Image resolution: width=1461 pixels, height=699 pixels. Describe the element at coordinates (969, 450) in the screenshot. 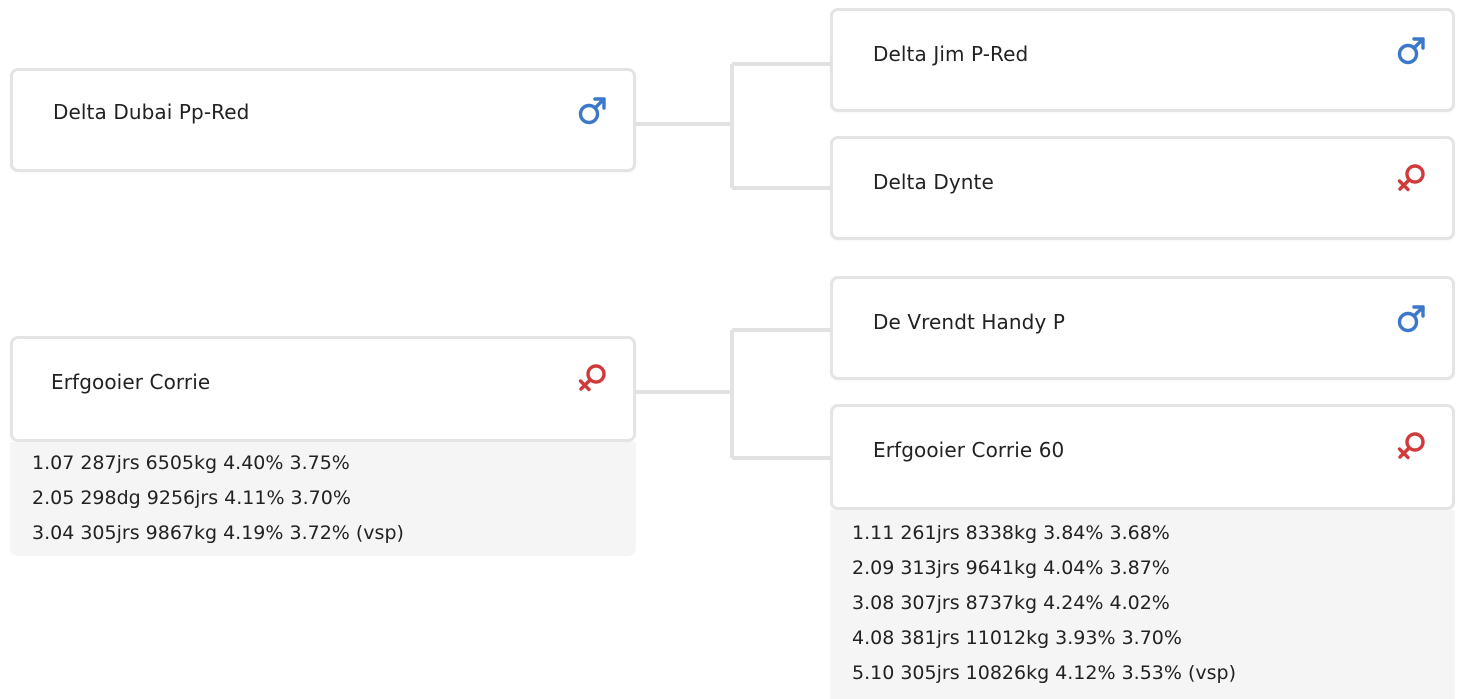

I see `dam-dam-name: Erfgooier Corrie 60` at that location.